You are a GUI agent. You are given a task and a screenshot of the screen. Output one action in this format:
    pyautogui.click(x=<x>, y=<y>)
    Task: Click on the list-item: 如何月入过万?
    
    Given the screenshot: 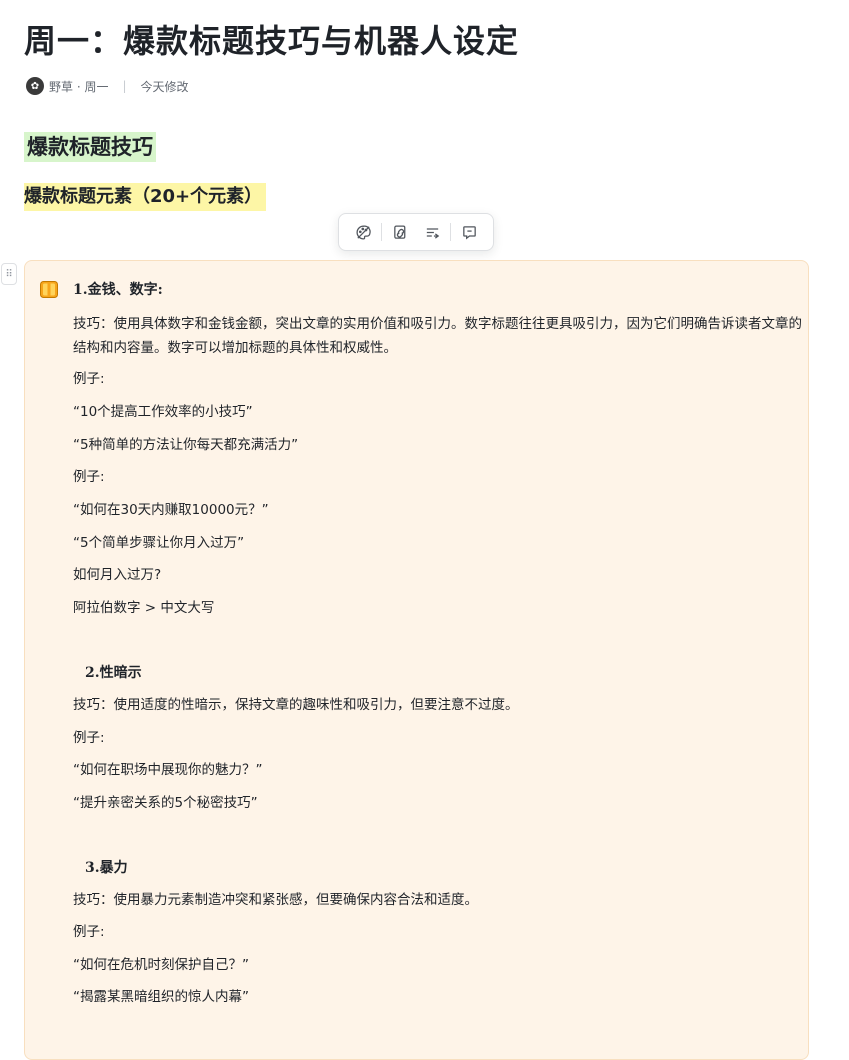 What is the action you would take?
    pyautogui.click(x=117, y=575)
    